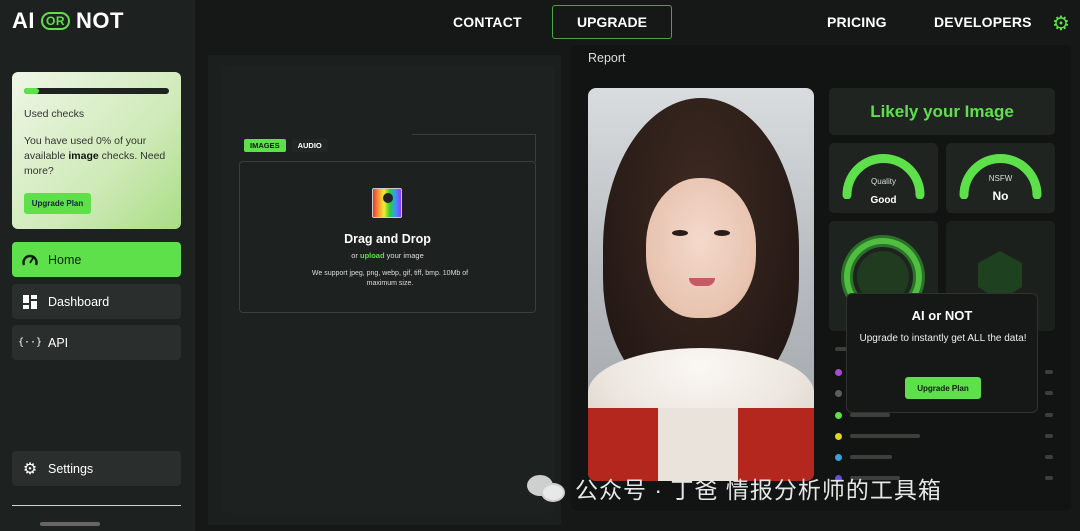 This screenshot has width=1080, height=531. Describe the element at coordinates (65, 259) in the screenshot. I see `sidebar-item-label: Home` at that location.